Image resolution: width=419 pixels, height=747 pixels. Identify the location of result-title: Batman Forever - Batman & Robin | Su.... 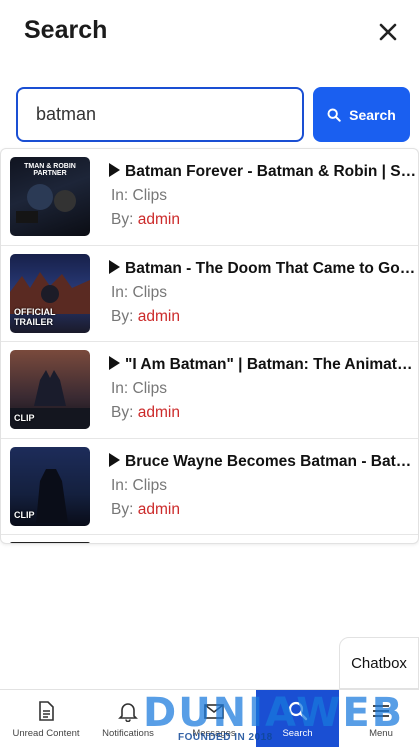
(263, 172).